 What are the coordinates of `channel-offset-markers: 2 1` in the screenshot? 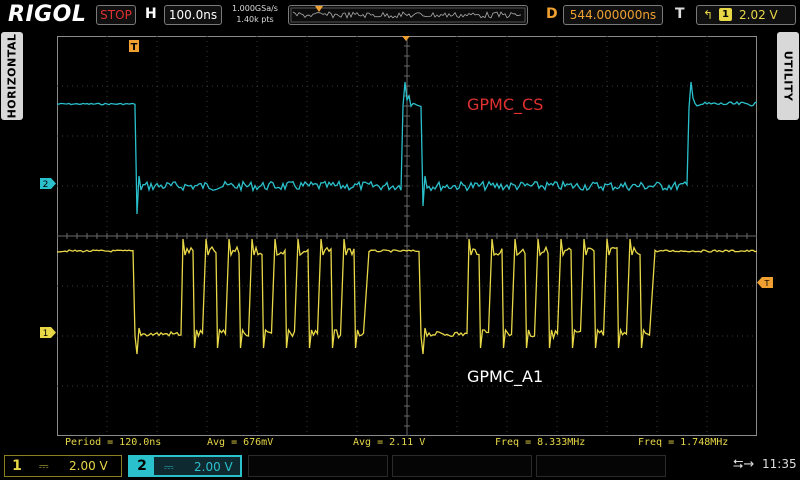 It's located at (48, 258).